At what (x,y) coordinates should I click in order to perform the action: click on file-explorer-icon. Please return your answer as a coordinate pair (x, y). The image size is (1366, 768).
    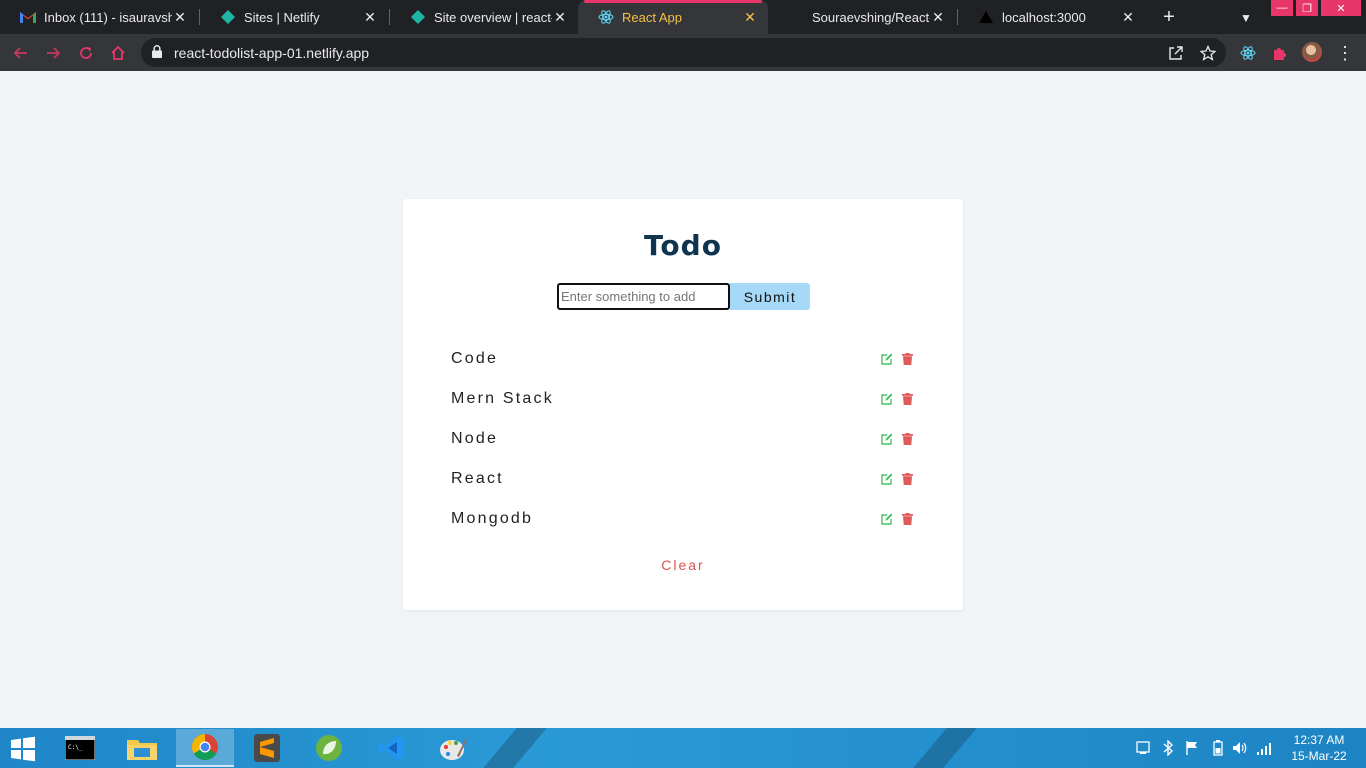
    Looking at the image, I should click on (142, 748).